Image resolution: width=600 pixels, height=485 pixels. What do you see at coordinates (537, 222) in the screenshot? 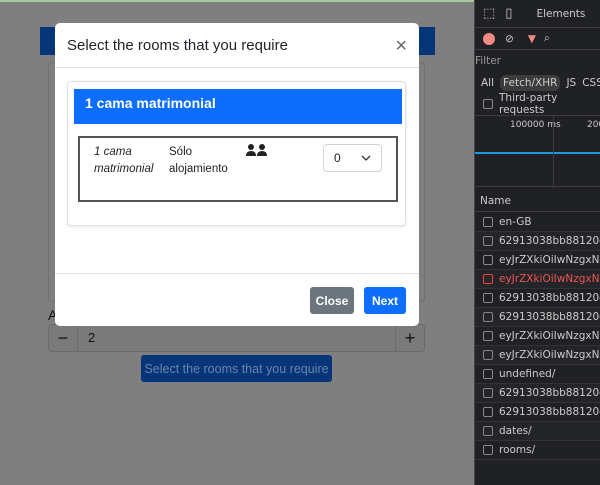
I see `request-row: en-GB` at bounding box center [537, 222].